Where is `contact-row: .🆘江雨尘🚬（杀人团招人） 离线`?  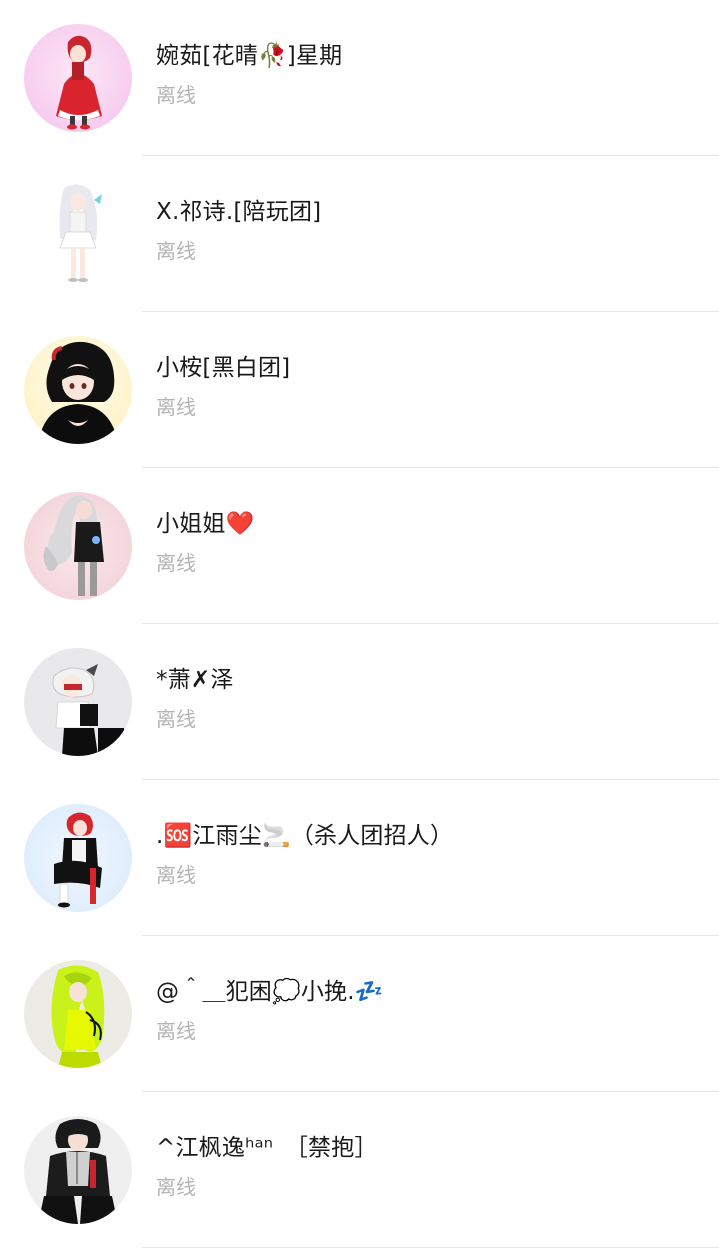
contact-row: .🆘江雨尘🚬（杀人团招人） 离线 is located at coordinates (359, 858).